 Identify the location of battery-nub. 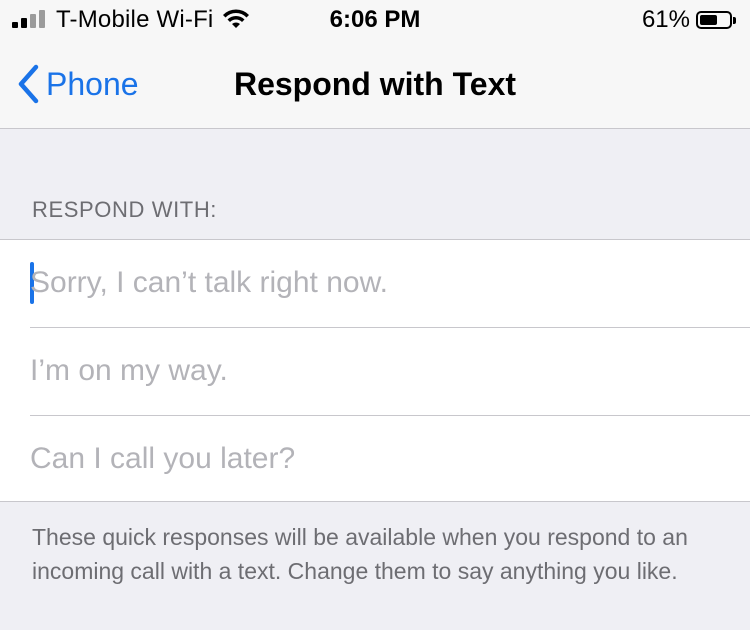
(734, 20).